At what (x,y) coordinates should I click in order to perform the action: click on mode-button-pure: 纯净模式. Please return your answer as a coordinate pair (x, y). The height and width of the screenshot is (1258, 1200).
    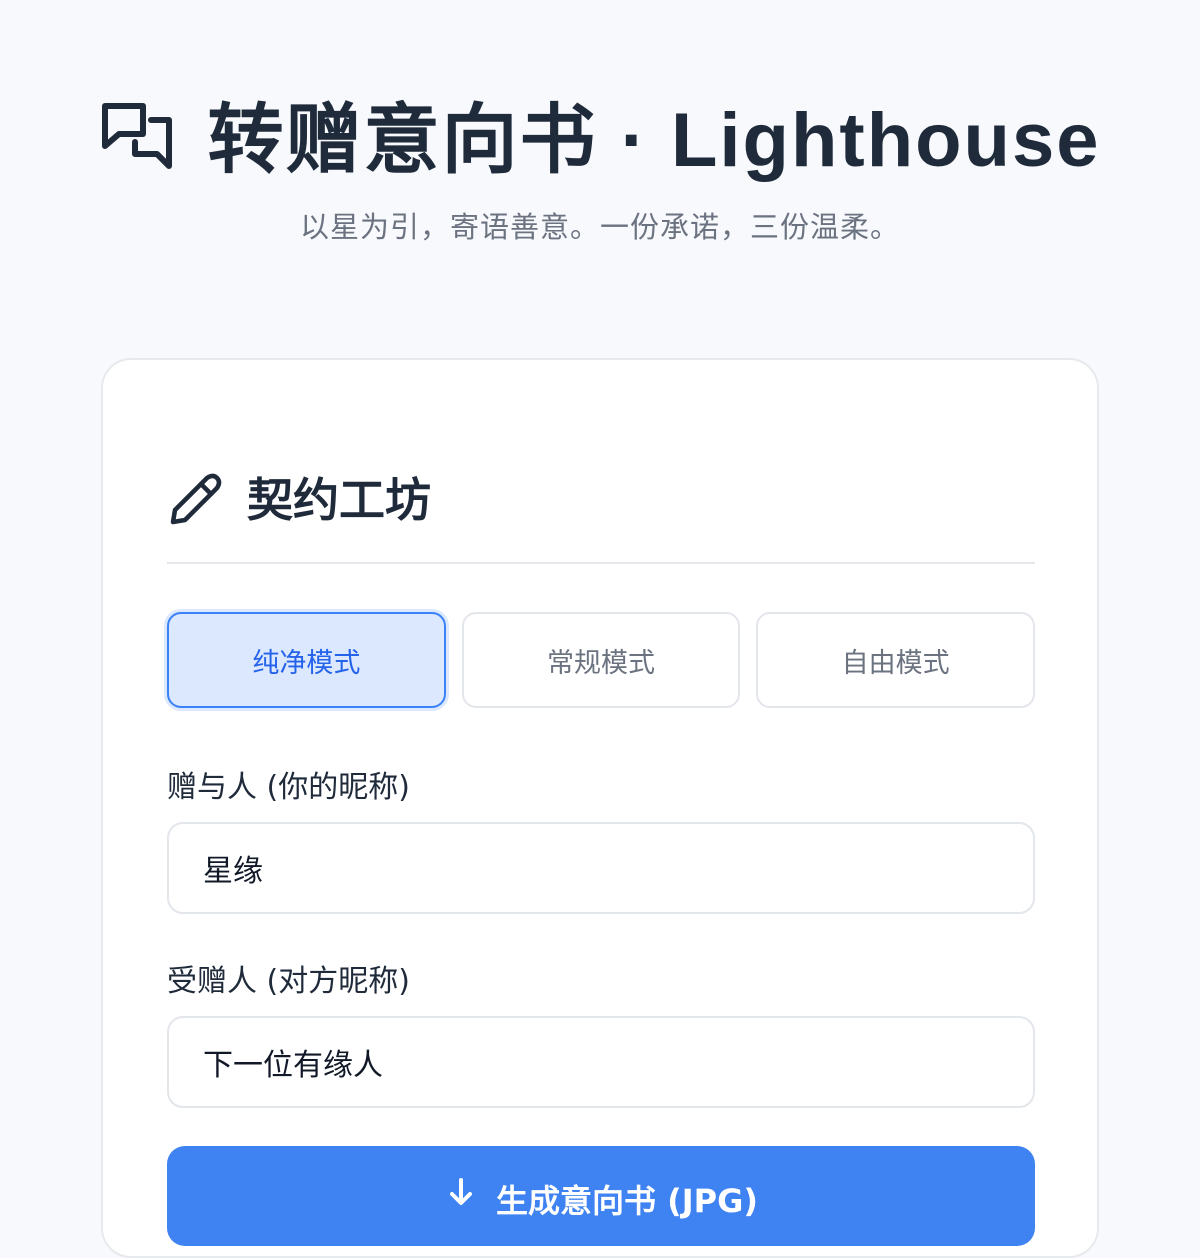
    Looking at the image, I should click on (306, 660).